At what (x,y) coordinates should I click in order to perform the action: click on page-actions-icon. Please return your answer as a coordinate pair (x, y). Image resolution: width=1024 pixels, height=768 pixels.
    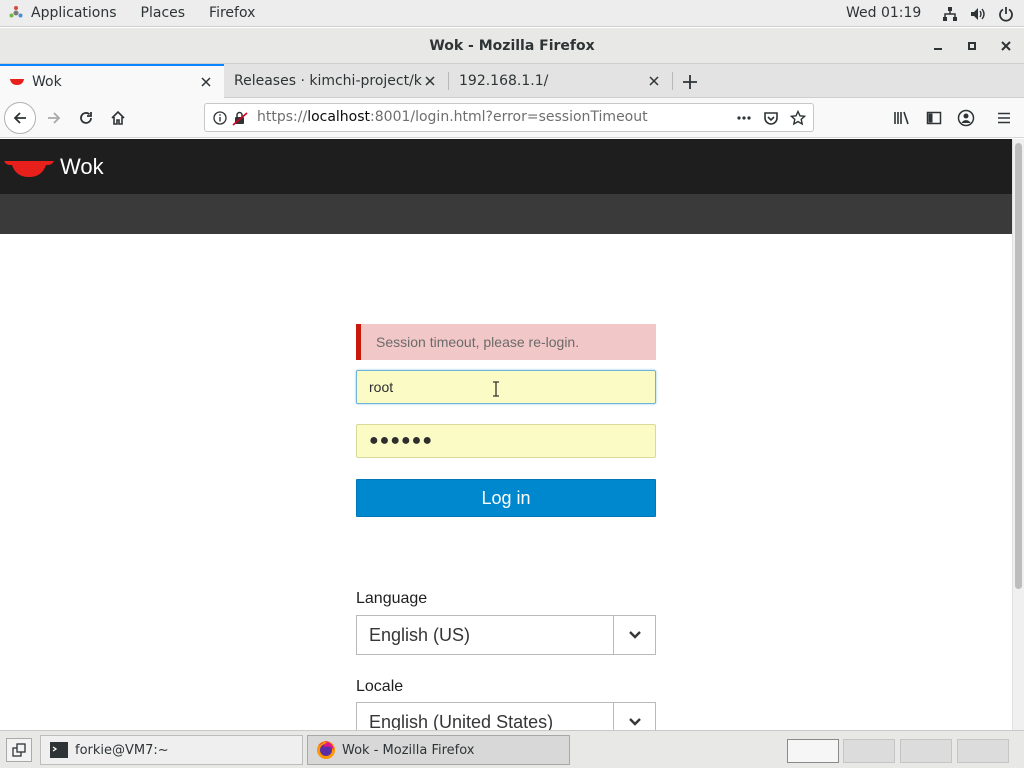
    Looking at the image, I should click on (744, 118).